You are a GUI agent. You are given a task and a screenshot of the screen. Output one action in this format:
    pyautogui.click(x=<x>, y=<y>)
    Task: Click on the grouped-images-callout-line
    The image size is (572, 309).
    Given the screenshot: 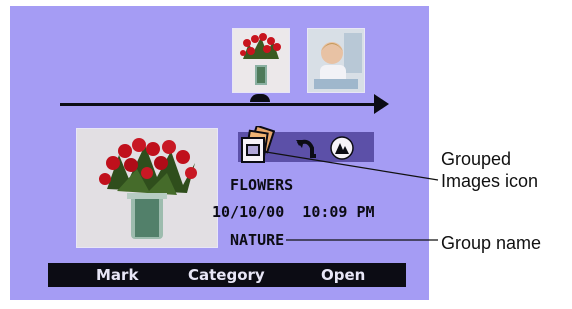 What is the action you would take?
    pyautogui.click(x=352, y=166)
    